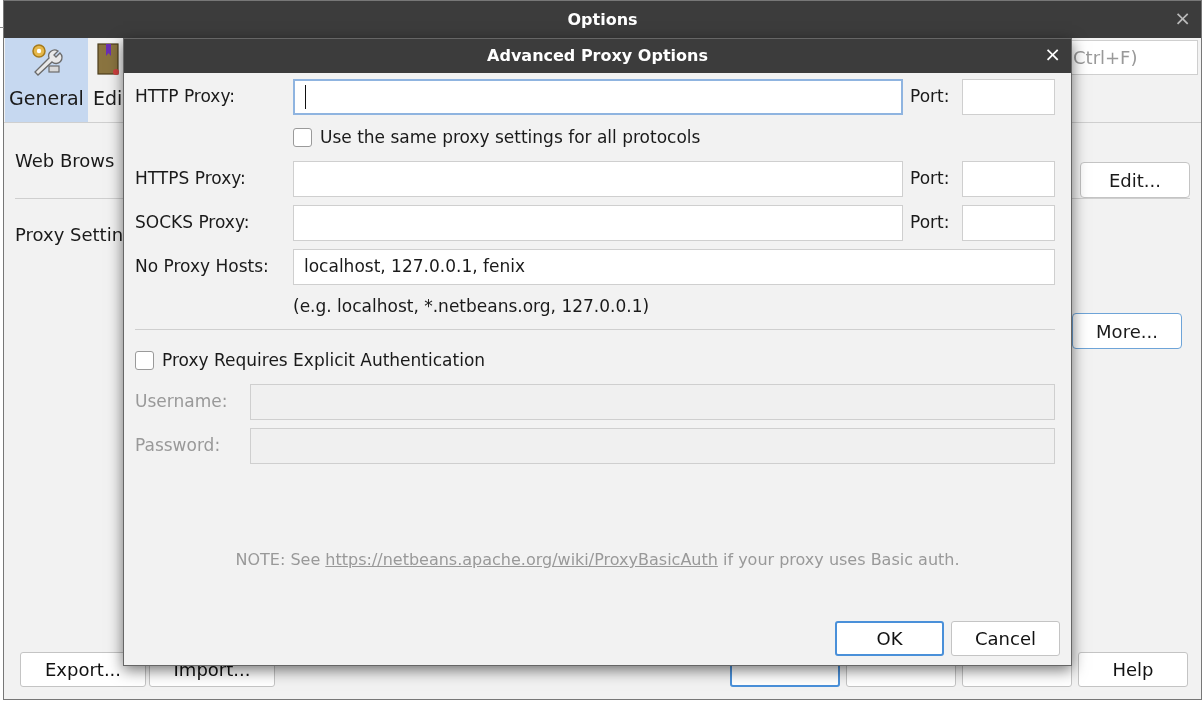  Describe the element at coordinates (602, 19) in the screenshot. I see `window-title: Options` at that location.